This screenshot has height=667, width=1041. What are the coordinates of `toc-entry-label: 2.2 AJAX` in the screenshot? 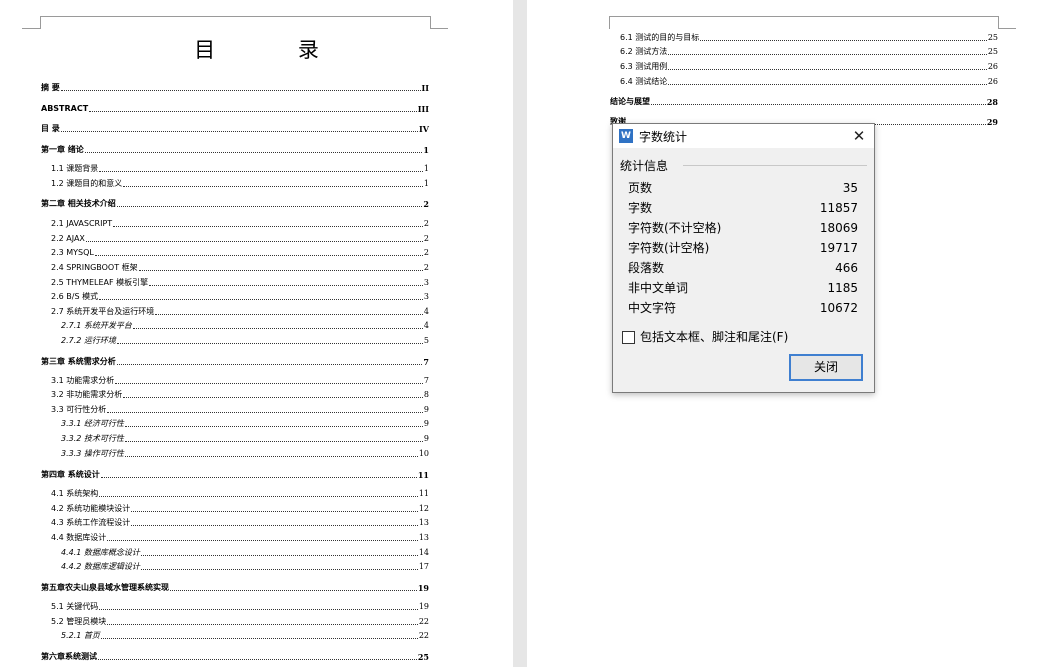 It's located at (68, 238).